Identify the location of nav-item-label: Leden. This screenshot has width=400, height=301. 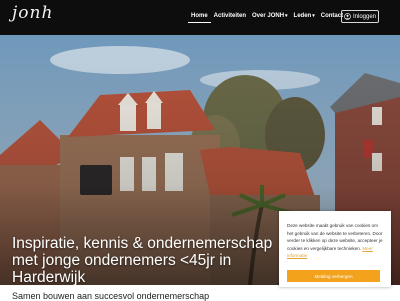
(302, 16).